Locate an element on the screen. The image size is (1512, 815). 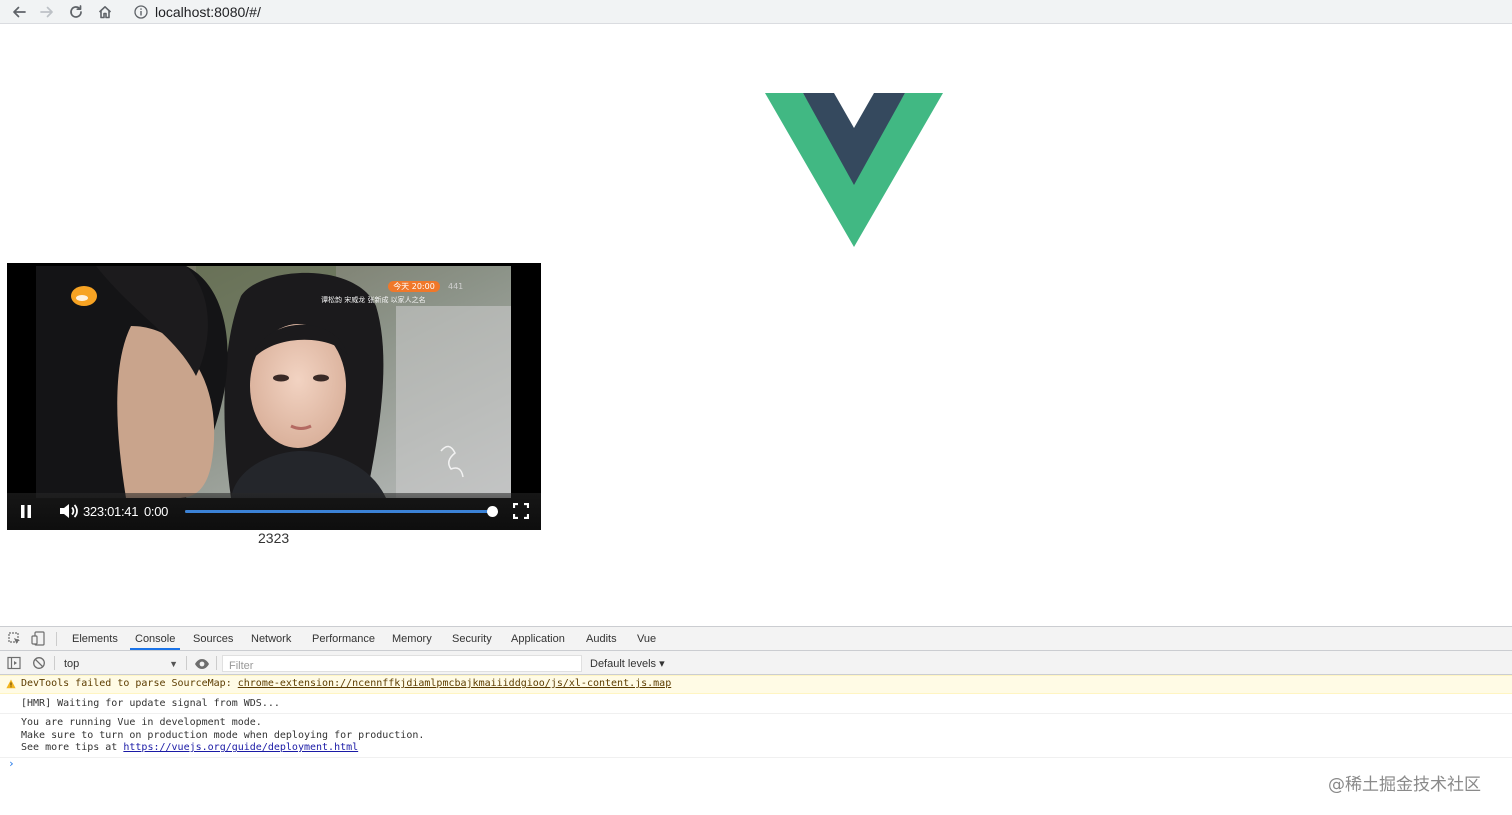
cast-overlay-text: 谭松韵 宋威龙 张新成 以家人之名 is located at coordinates (373, 300).